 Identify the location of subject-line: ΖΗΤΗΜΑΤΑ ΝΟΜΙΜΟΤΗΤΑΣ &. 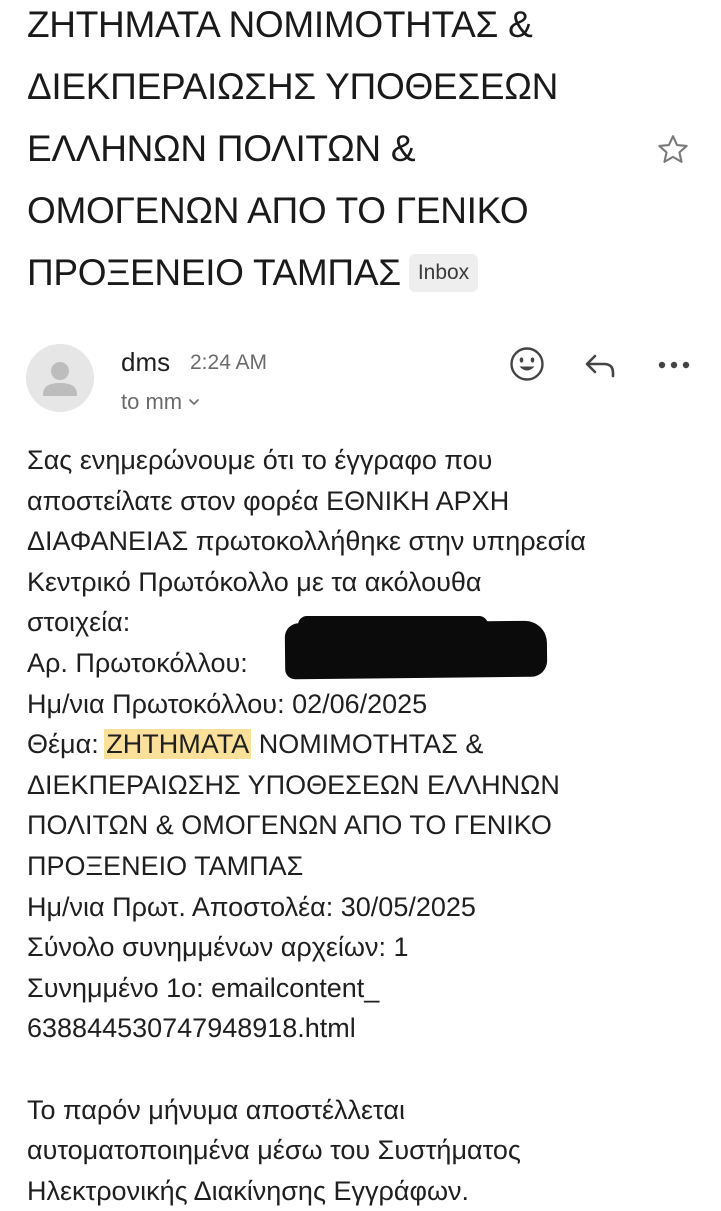
(280, 24).